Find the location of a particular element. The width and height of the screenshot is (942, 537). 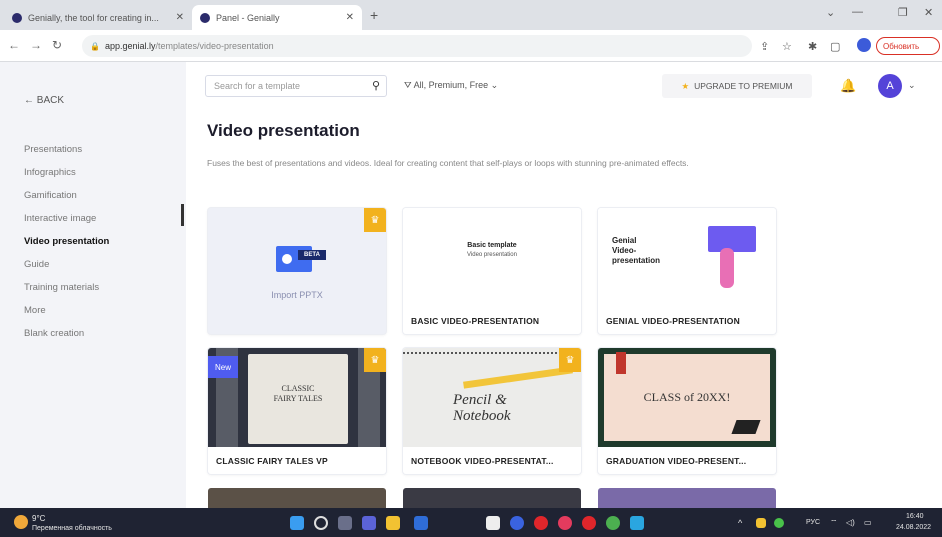

search-icon is located at coordinates (321, 523).